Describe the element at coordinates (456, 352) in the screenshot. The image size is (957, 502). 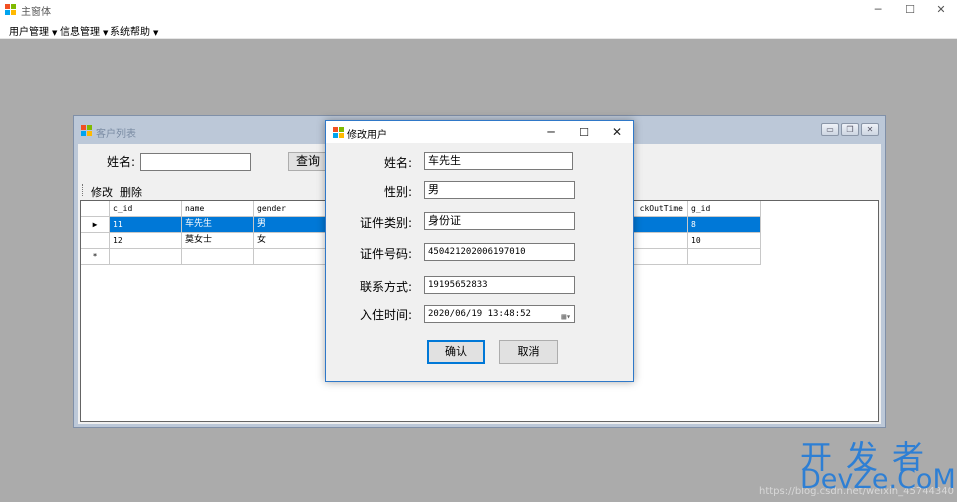
I see `confirm-button: 确认` at that location.